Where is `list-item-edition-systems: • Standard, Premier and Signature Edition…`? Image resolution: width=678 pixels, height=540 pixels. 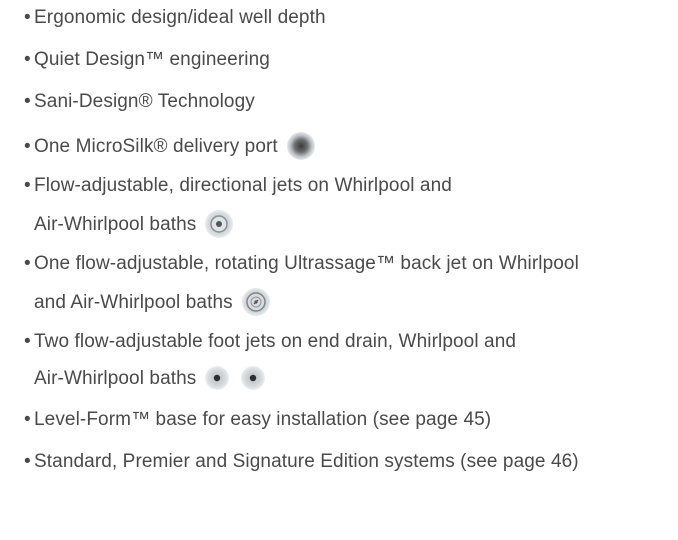
list-item-edition-systems: • Standard, Premier and Signature Edition… is located at coordinates (301, 468).